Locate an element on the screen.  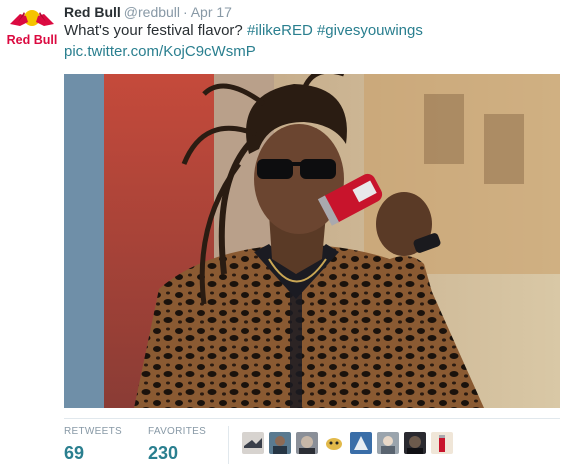
avatar-logo-text: Red Bull is located at coordinates (32, 40).